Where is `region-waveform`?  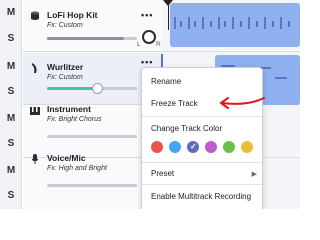 region-waveform is located at coordinates (232, 23).